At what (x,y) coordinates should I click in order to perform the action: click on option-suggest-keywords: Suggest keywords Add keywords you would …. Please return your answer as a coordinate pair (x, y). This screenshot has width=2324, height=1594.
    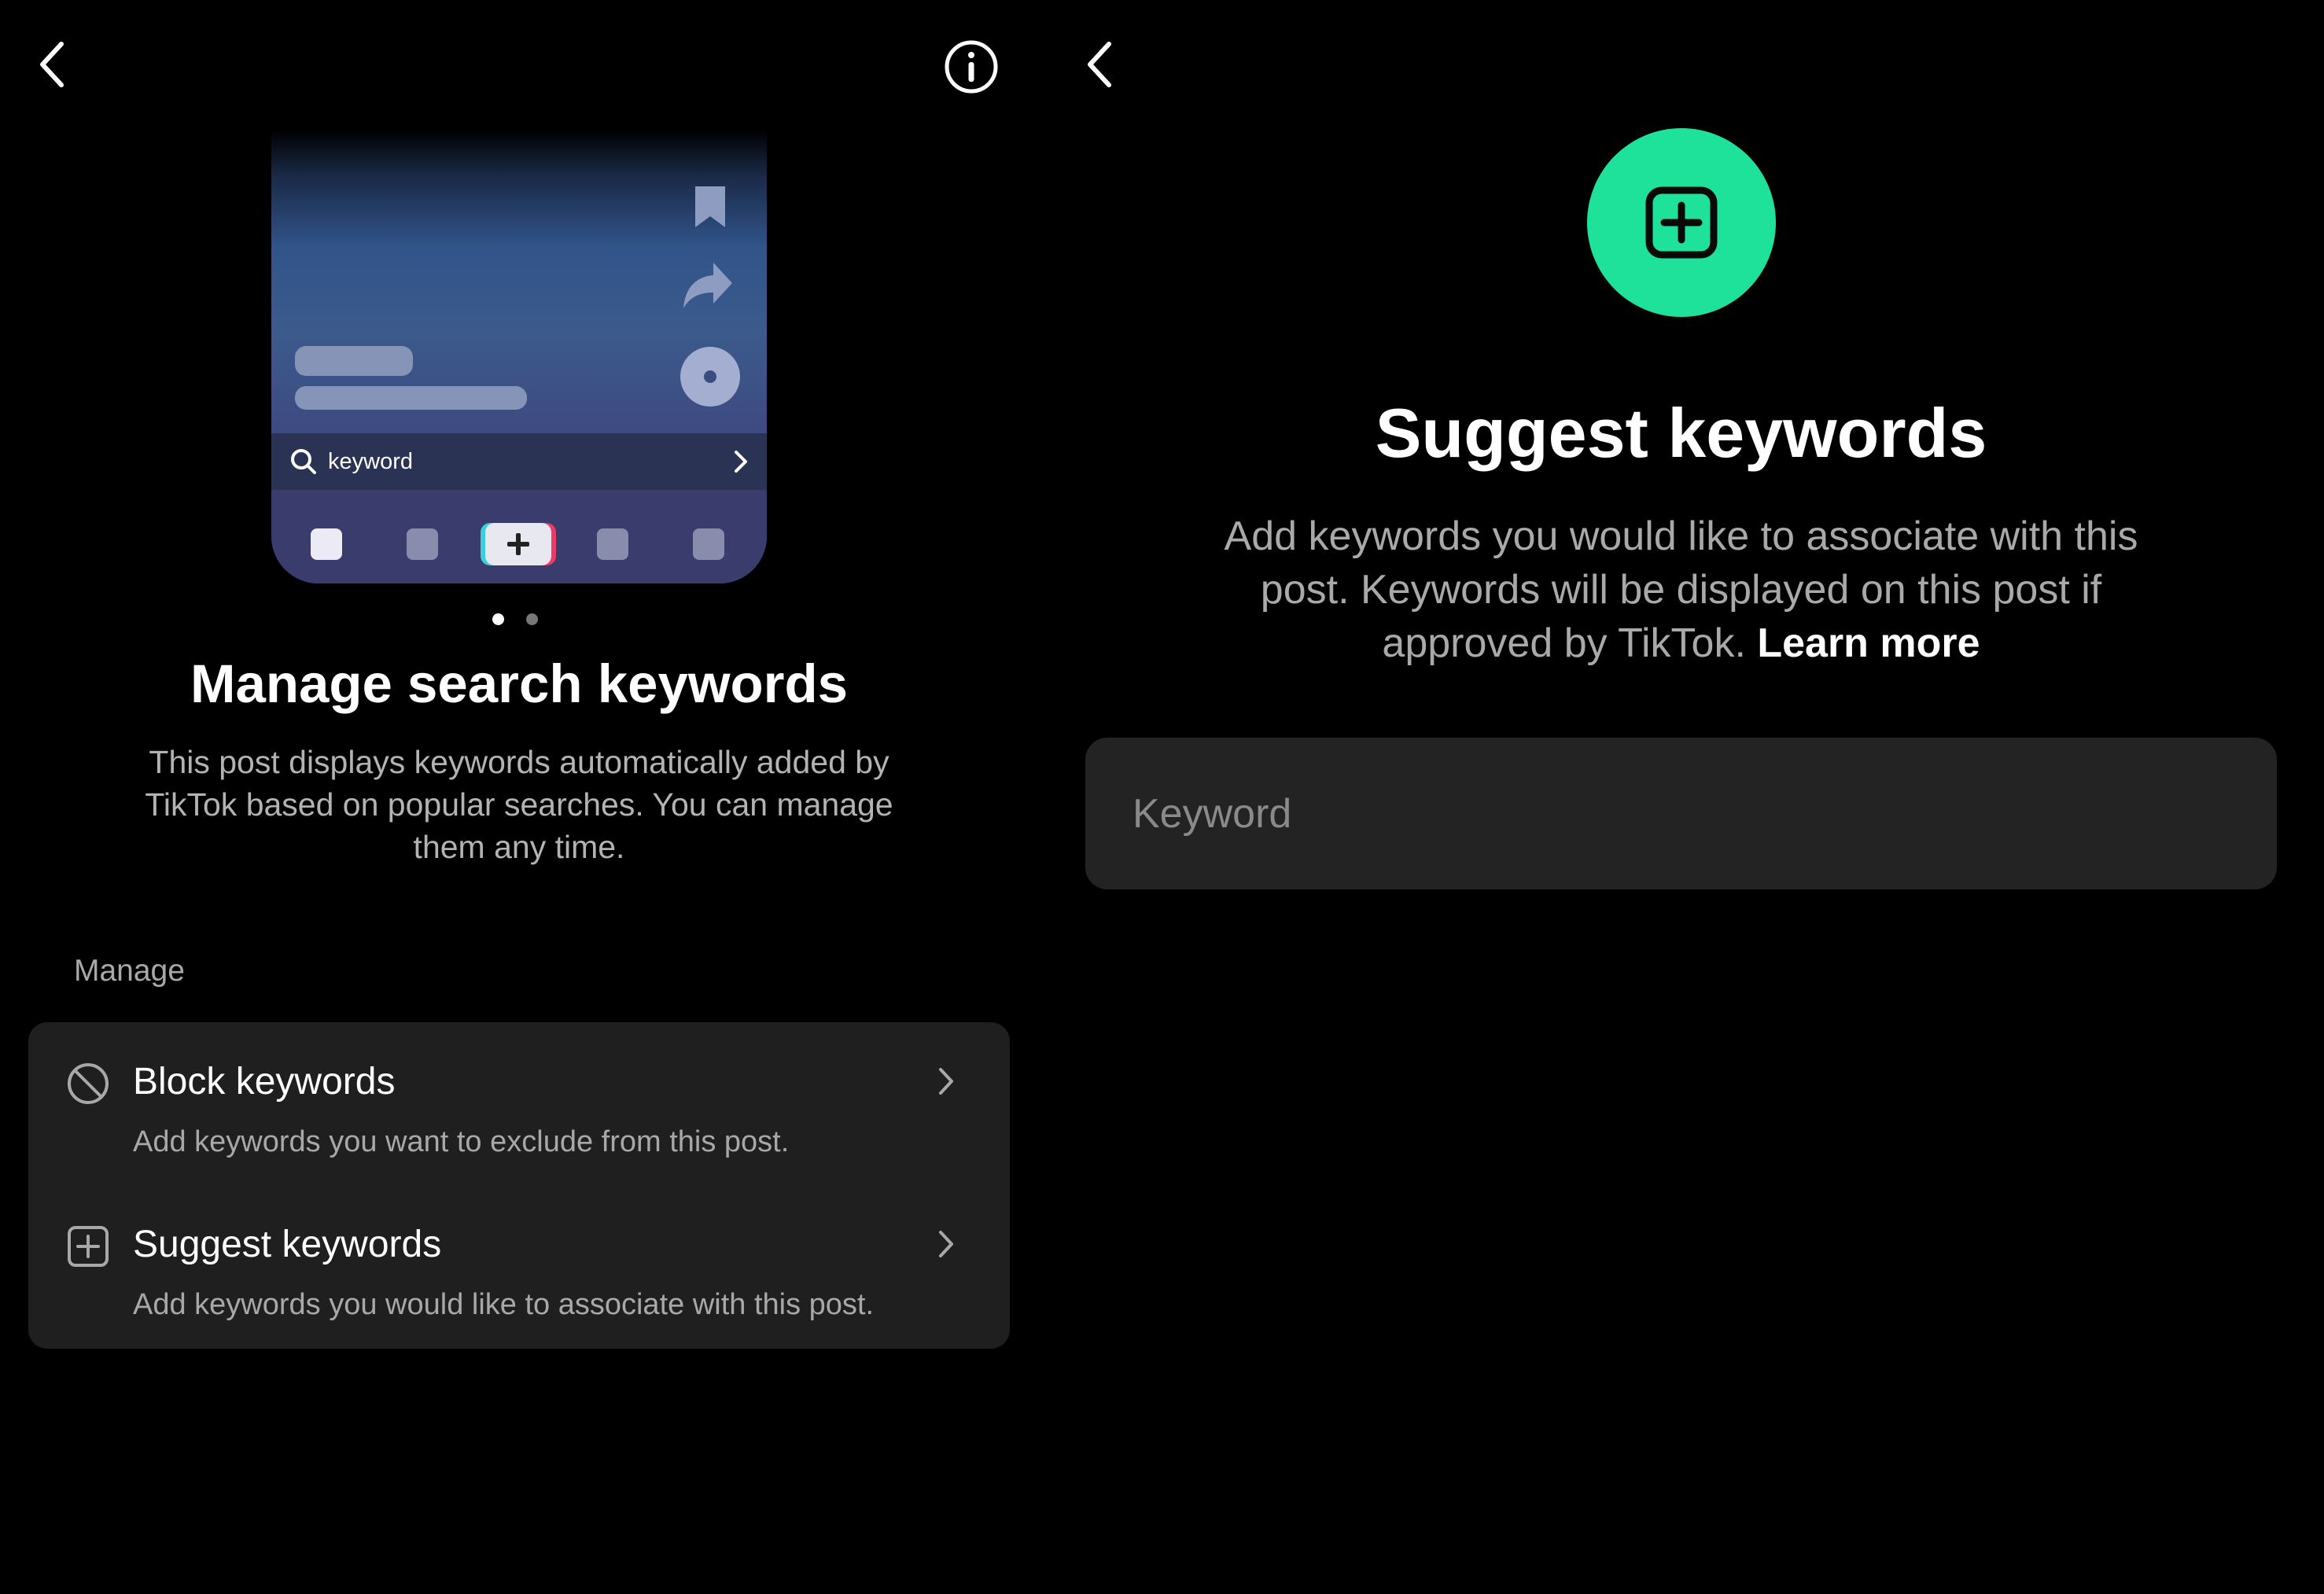
    Looking at the image, I should click on (519, 1266).